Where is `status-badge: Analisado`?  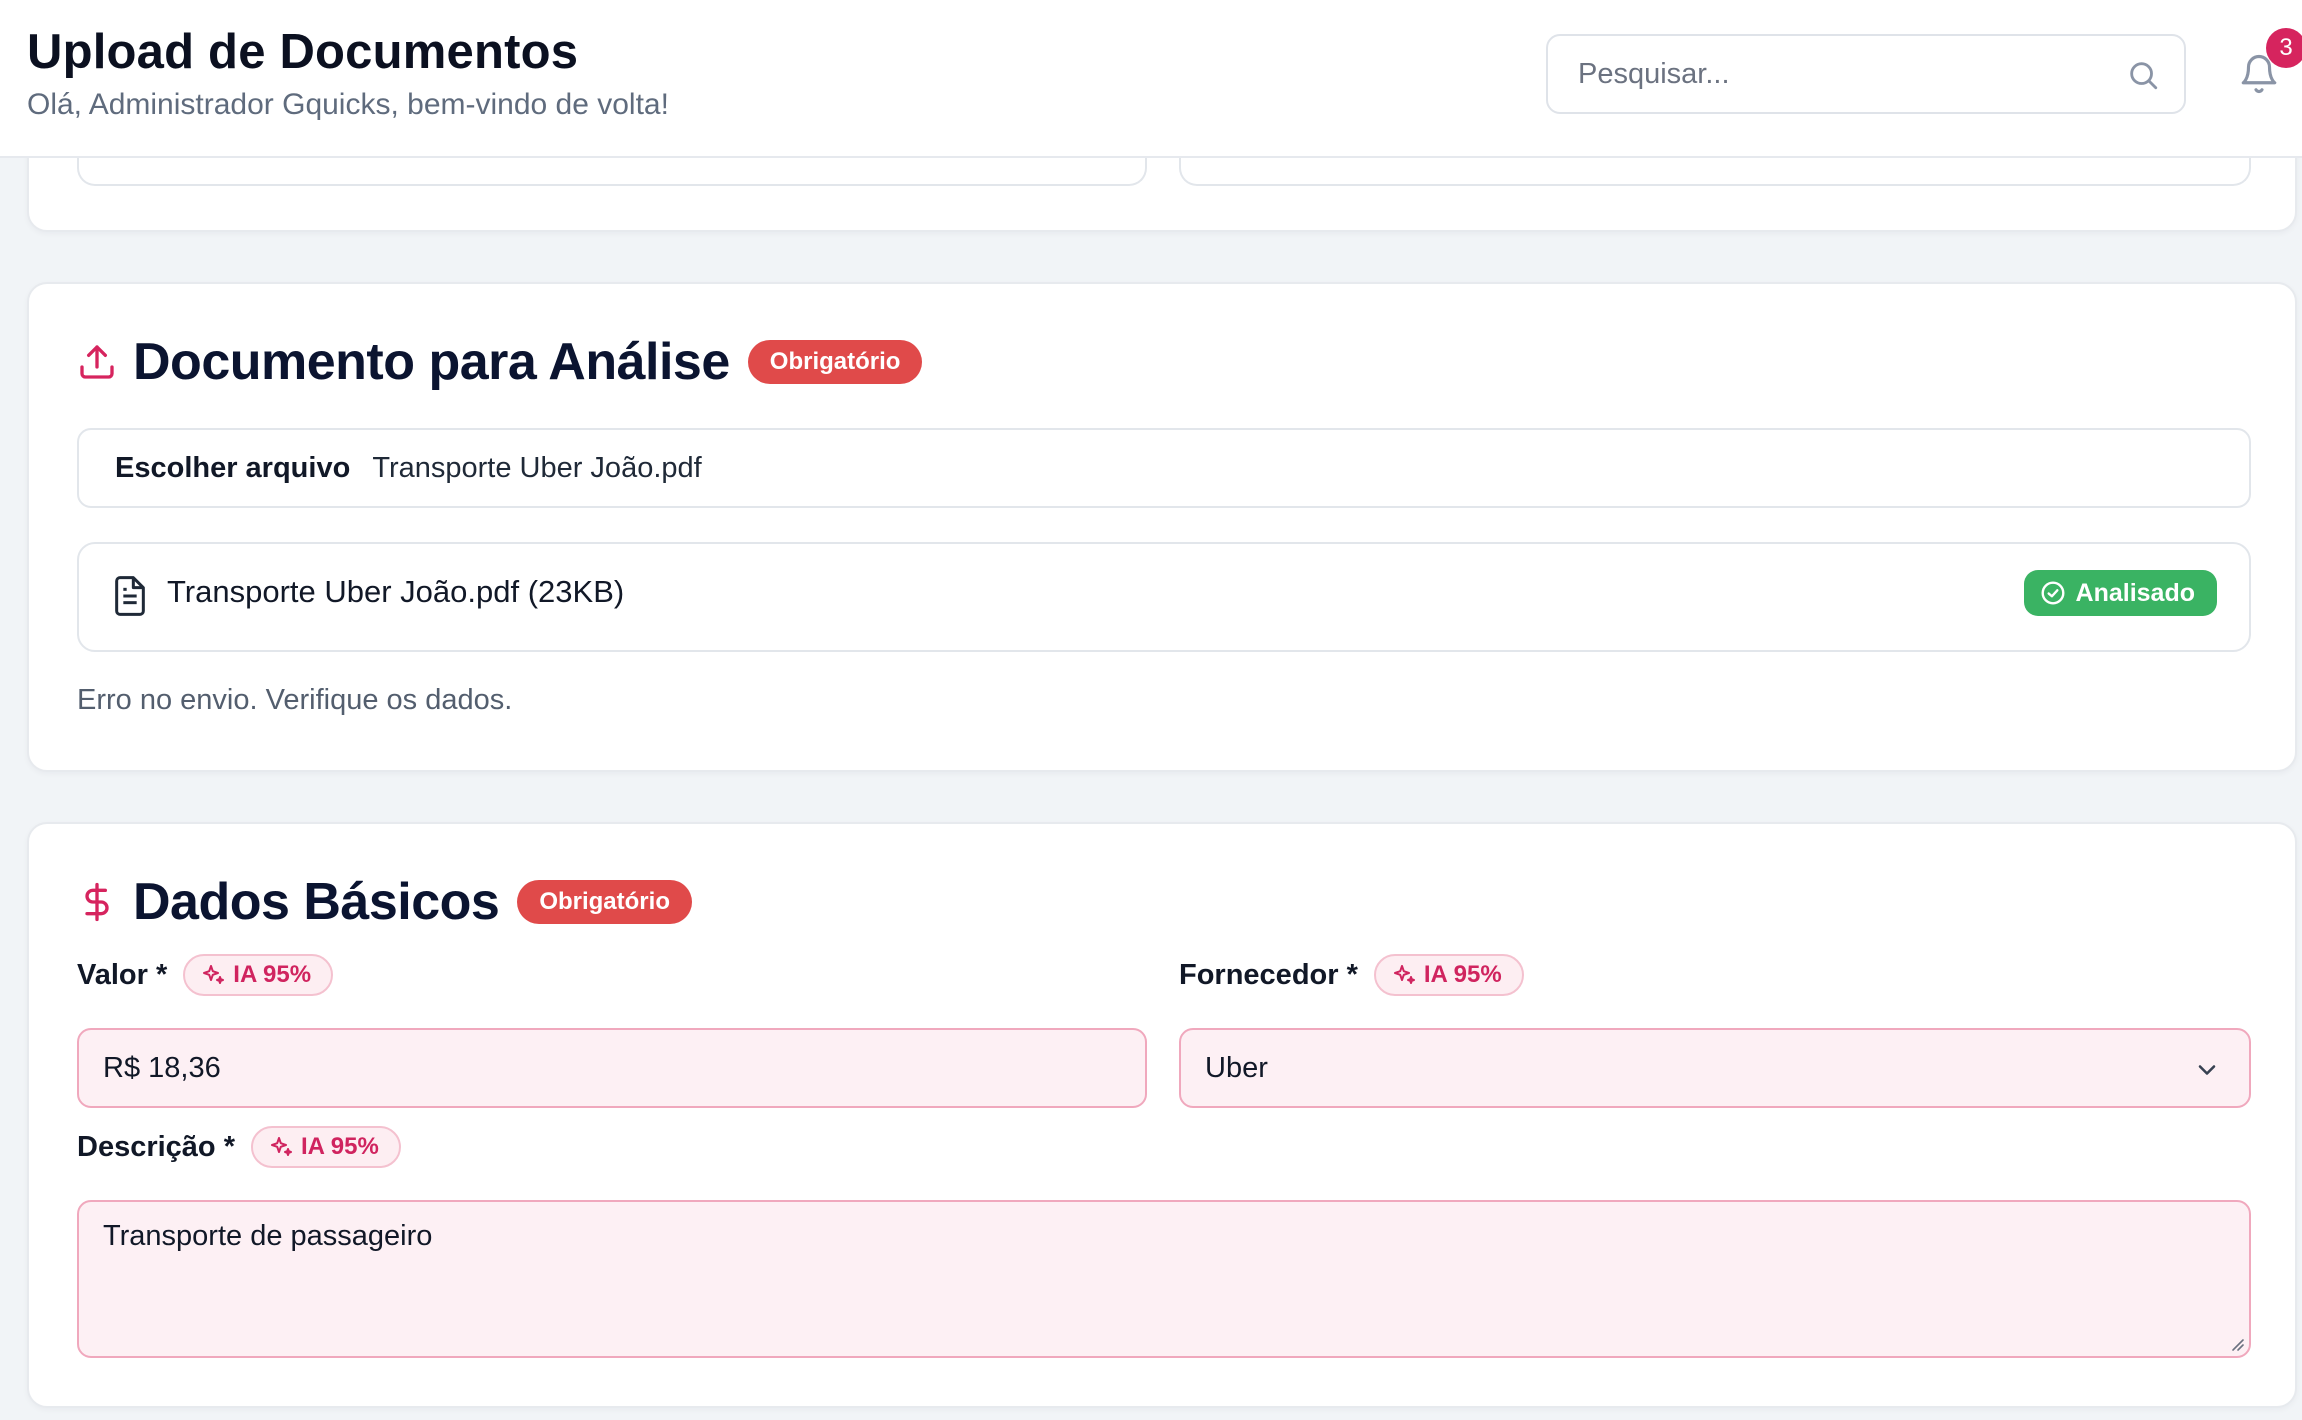
status-badge: Analisado is located at coordinates (2120, 593).